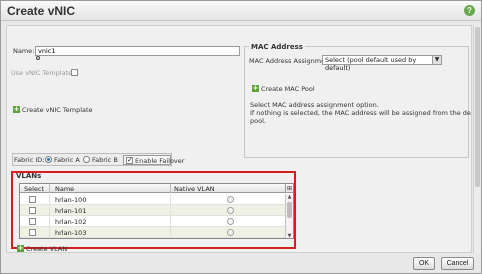 The width and height of the screenshot is (482, 274). Describe the element at coordinates (74, 72) in the screenshot. I see `use-template-checkbox` at that location.